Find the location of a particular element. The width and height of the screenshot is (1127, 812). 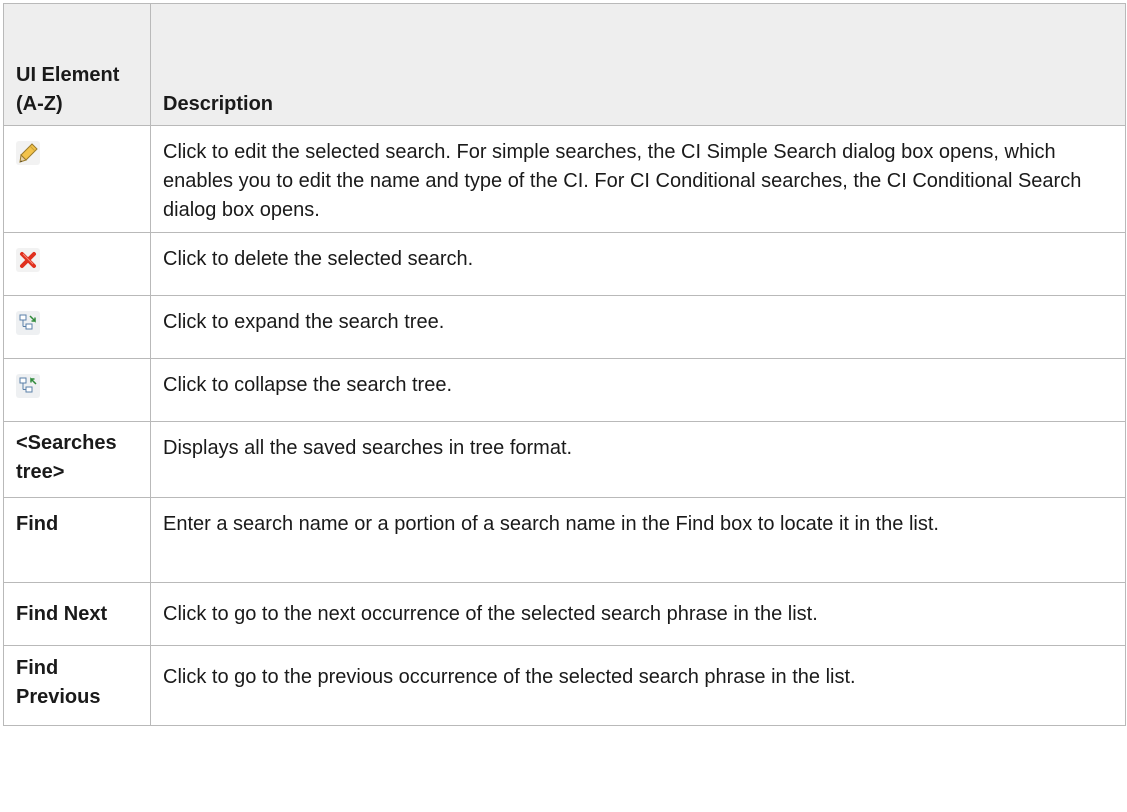

expand-tree-icon is located at coordinates (28, 323).